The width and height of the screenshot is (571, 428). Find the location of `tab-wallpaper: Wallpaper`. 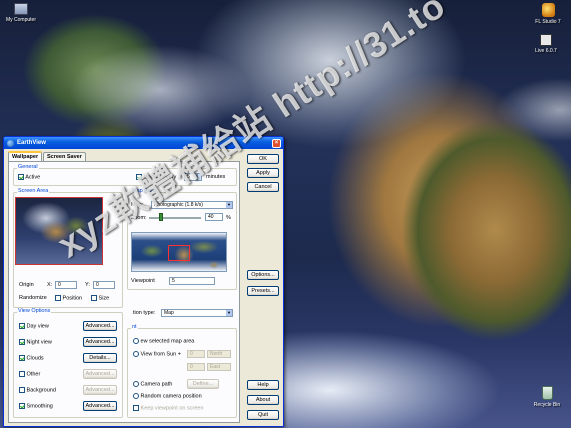

tab-wallpaper: Wallpaper is located at coordinates (25, 156).